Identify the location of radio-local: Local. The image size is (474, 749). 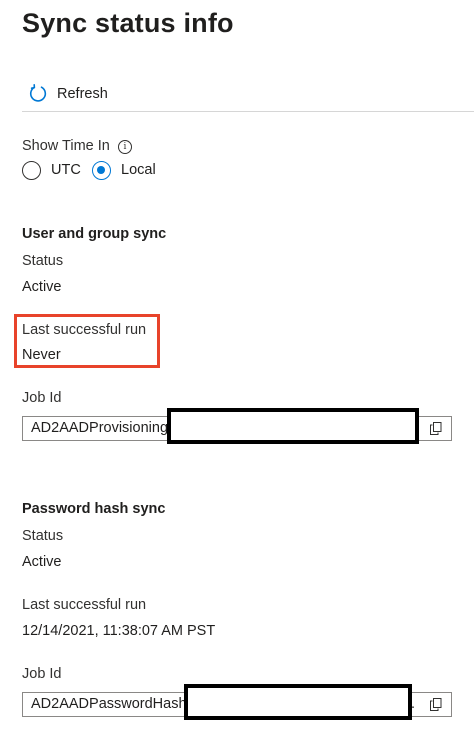
(124, 170).